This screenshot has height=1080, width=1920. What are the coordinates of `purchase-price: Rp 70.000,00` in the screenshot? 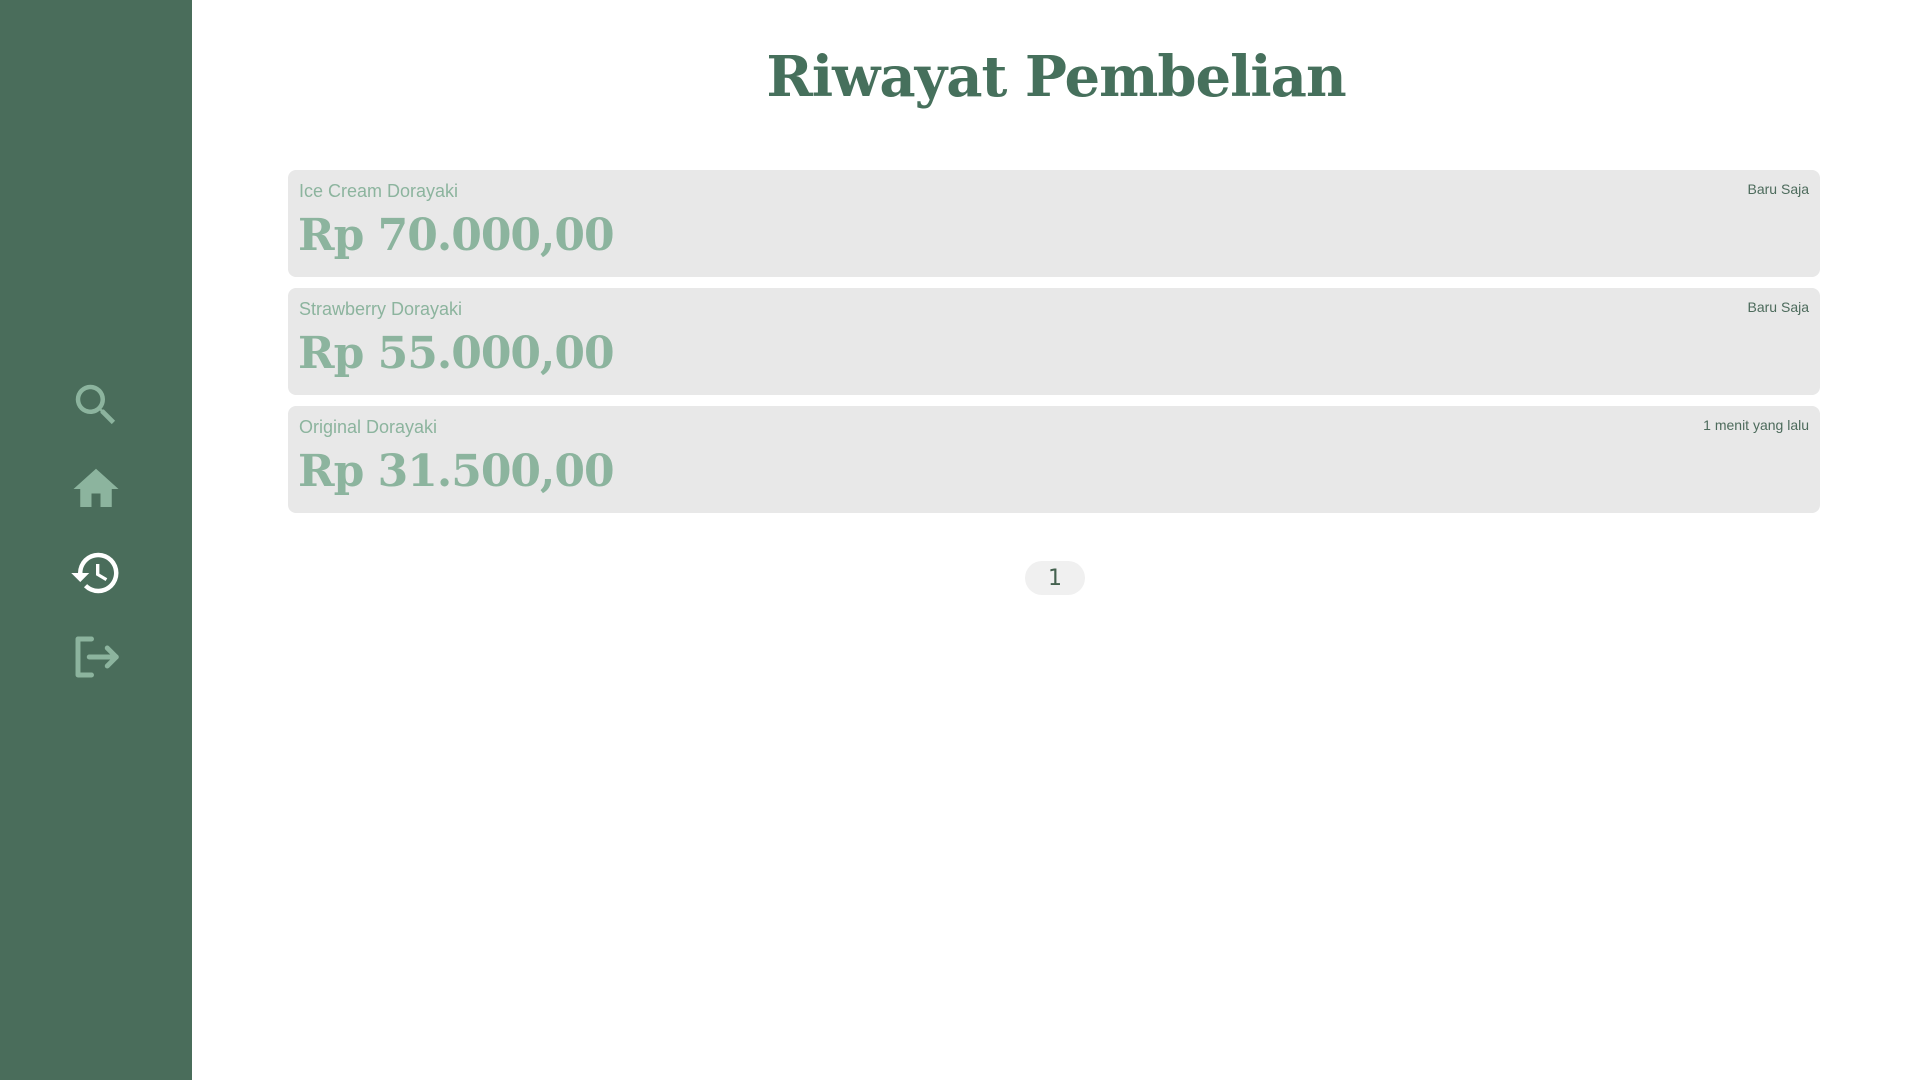 It's located at (456, 235).